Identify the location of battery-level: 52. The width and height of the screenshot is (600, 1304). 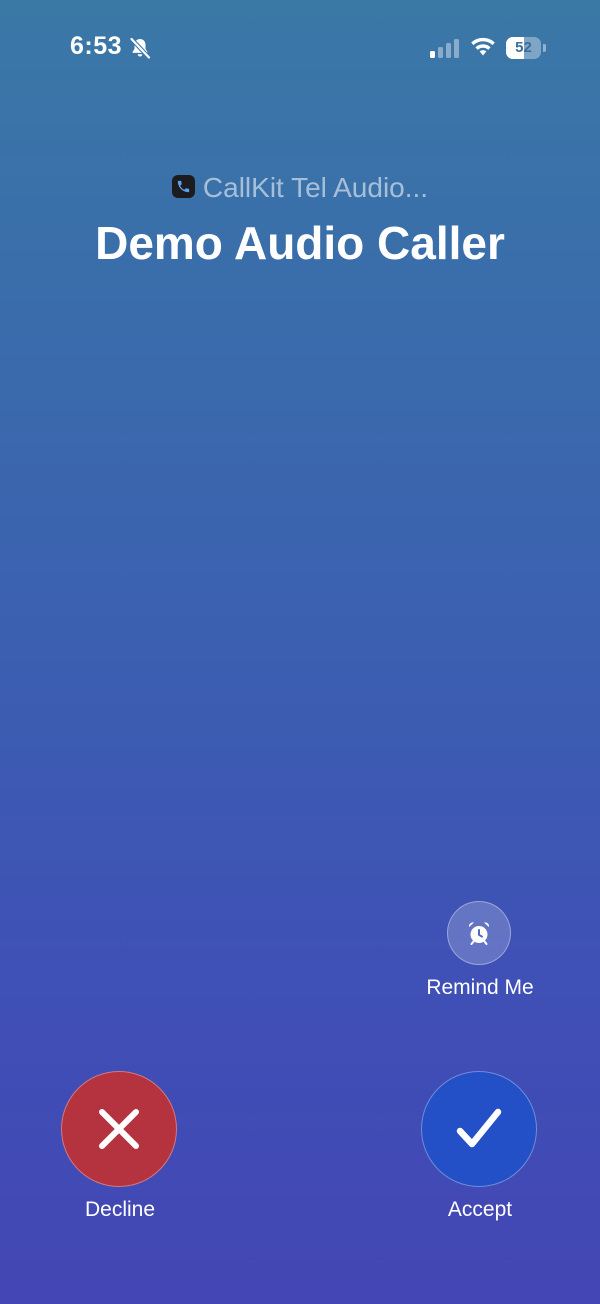
(523, 47).